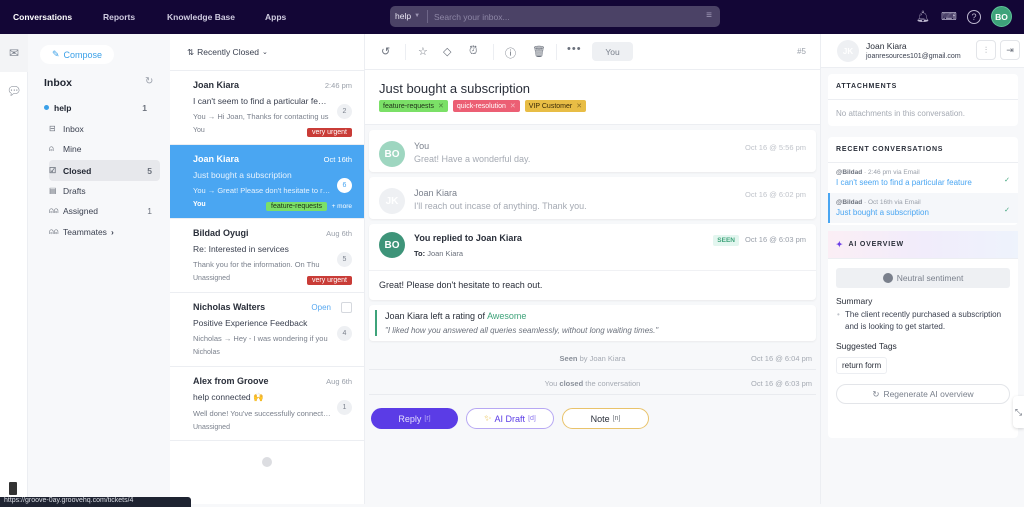 This screenshot has width=1024, height=507. I want to click on sparkle-icon: ✨︎, so click(488, 418).